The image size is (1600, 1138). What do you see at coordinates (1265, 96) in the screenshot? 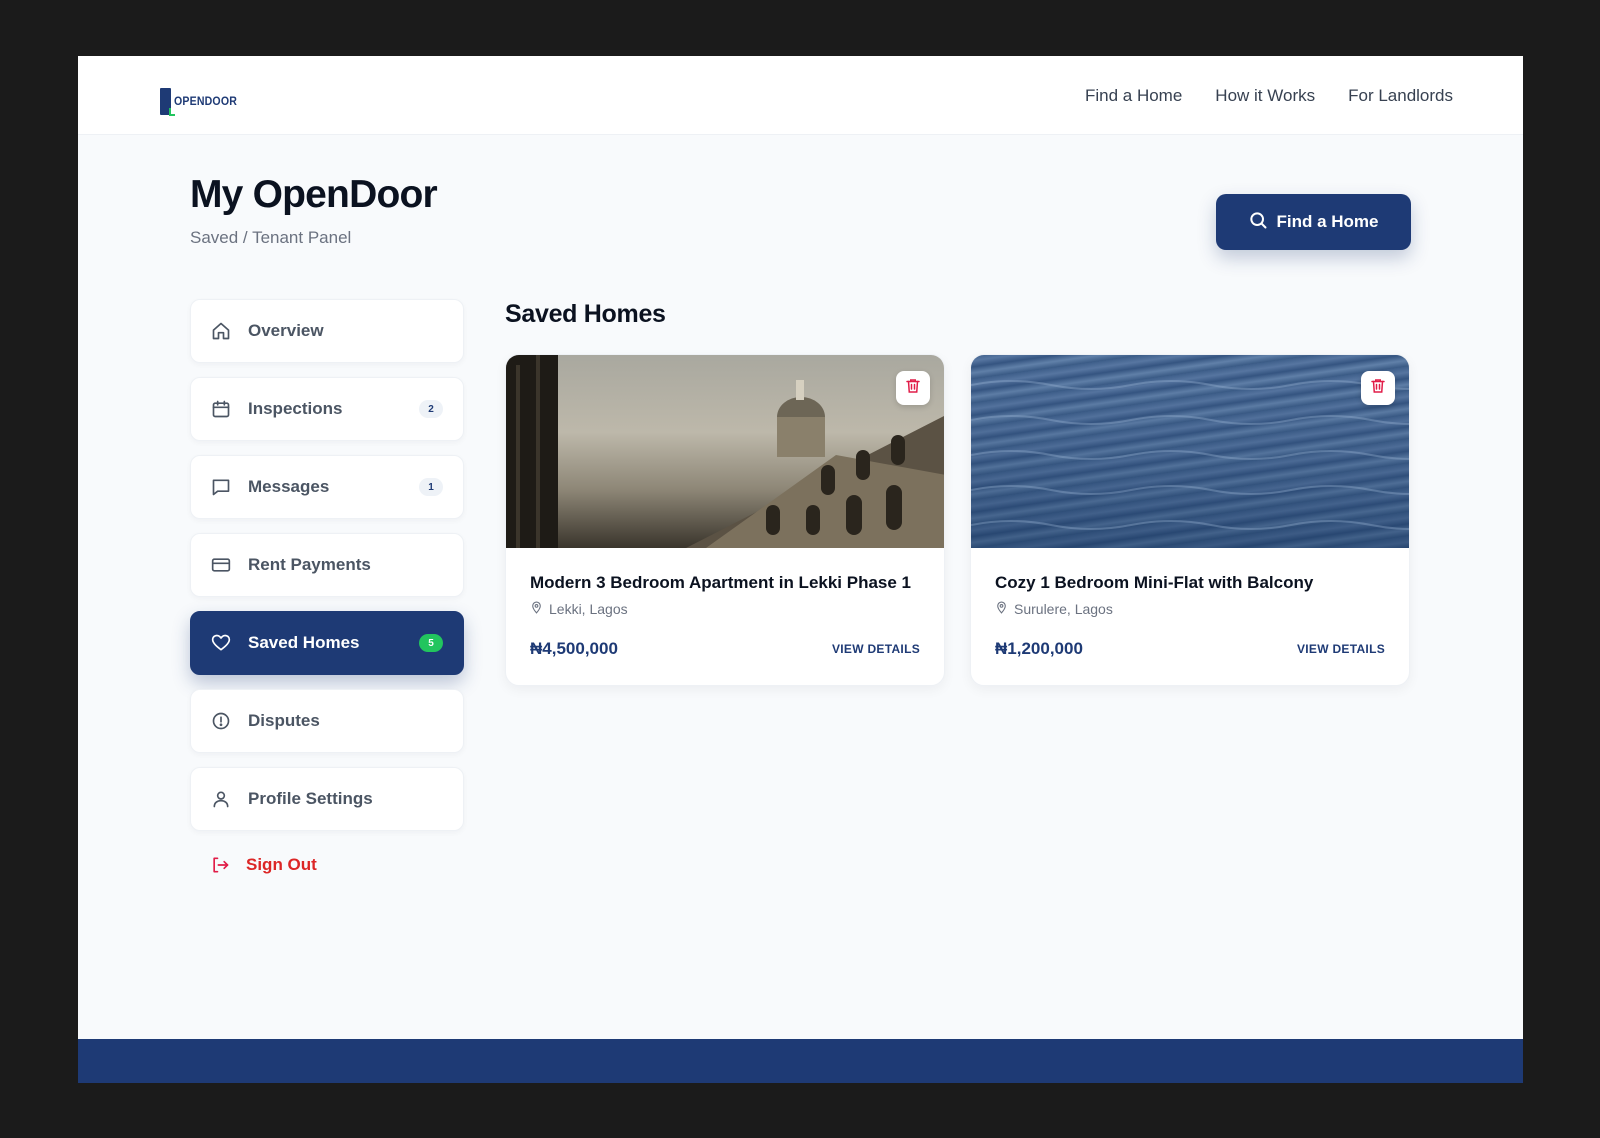
I see `nav-link-how-it-works: How it Works` at bounding box center [1265, 96].